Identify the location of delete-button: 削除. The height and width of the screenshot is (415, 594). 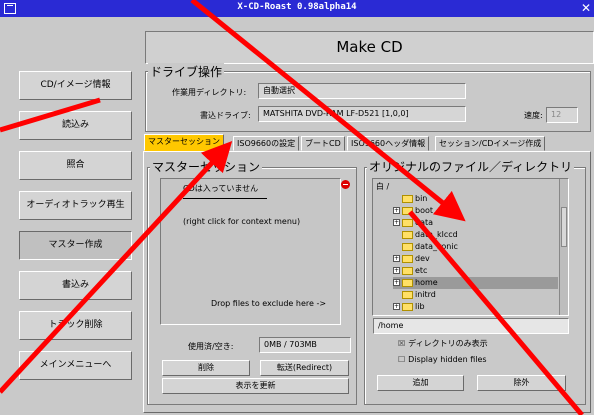
(206, 368).